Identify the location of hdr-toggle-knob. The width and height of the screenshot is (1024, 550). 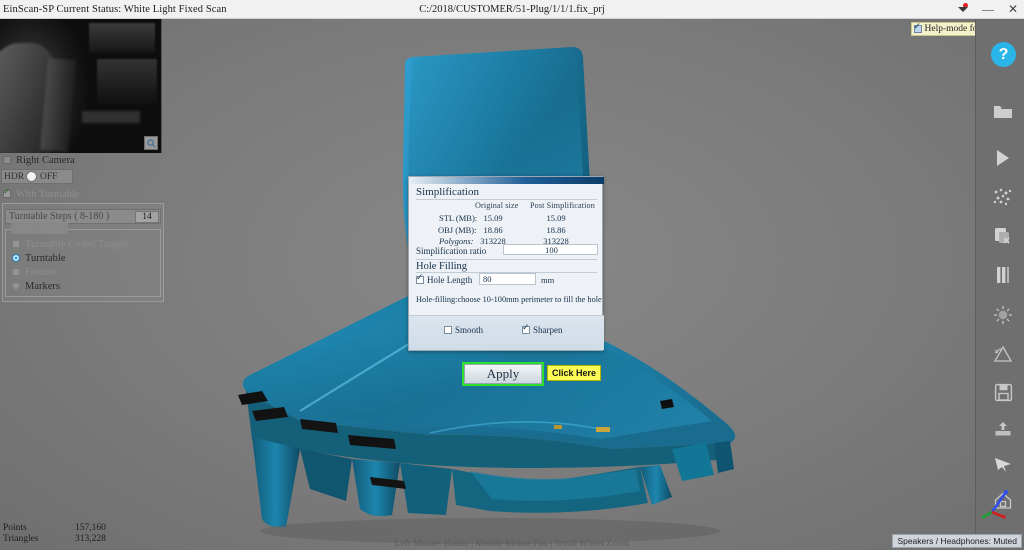
(31, 176).